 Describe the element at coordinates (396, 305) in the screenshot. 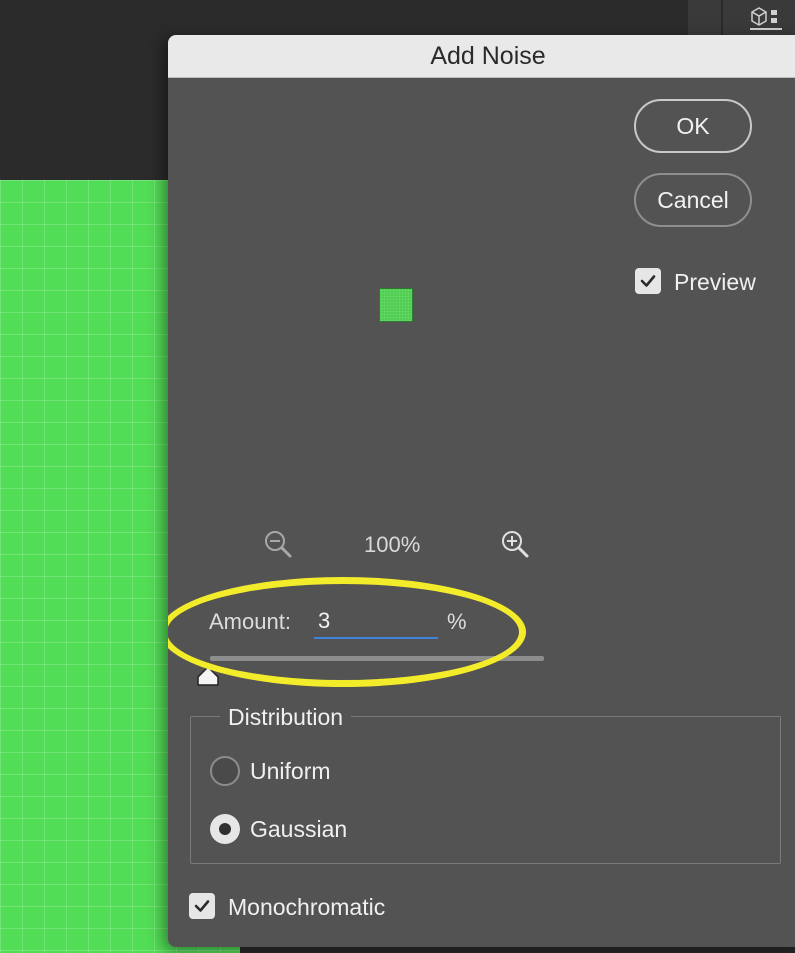

I see `noise-preview-image` at that location.